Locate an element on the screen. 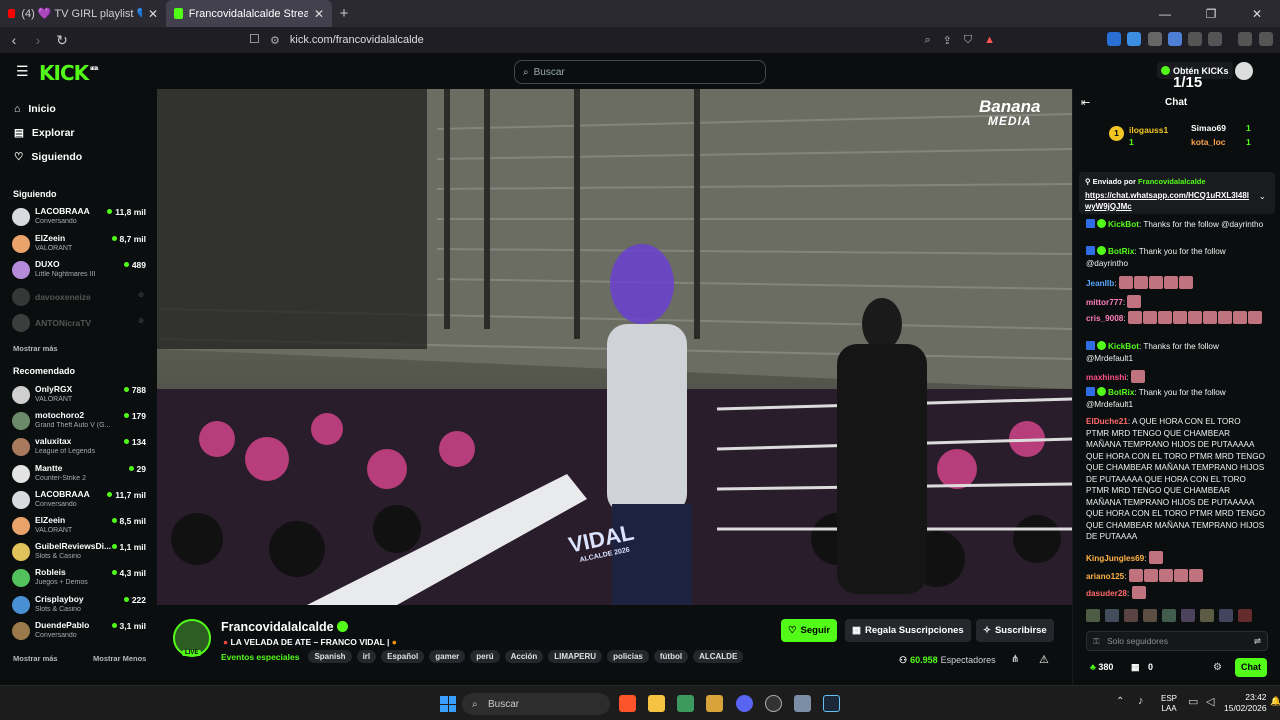 Image resolution: width=1280 pixels, height=720 pixels. volume-icon: ◁ is located at coordinates (1210, 701).